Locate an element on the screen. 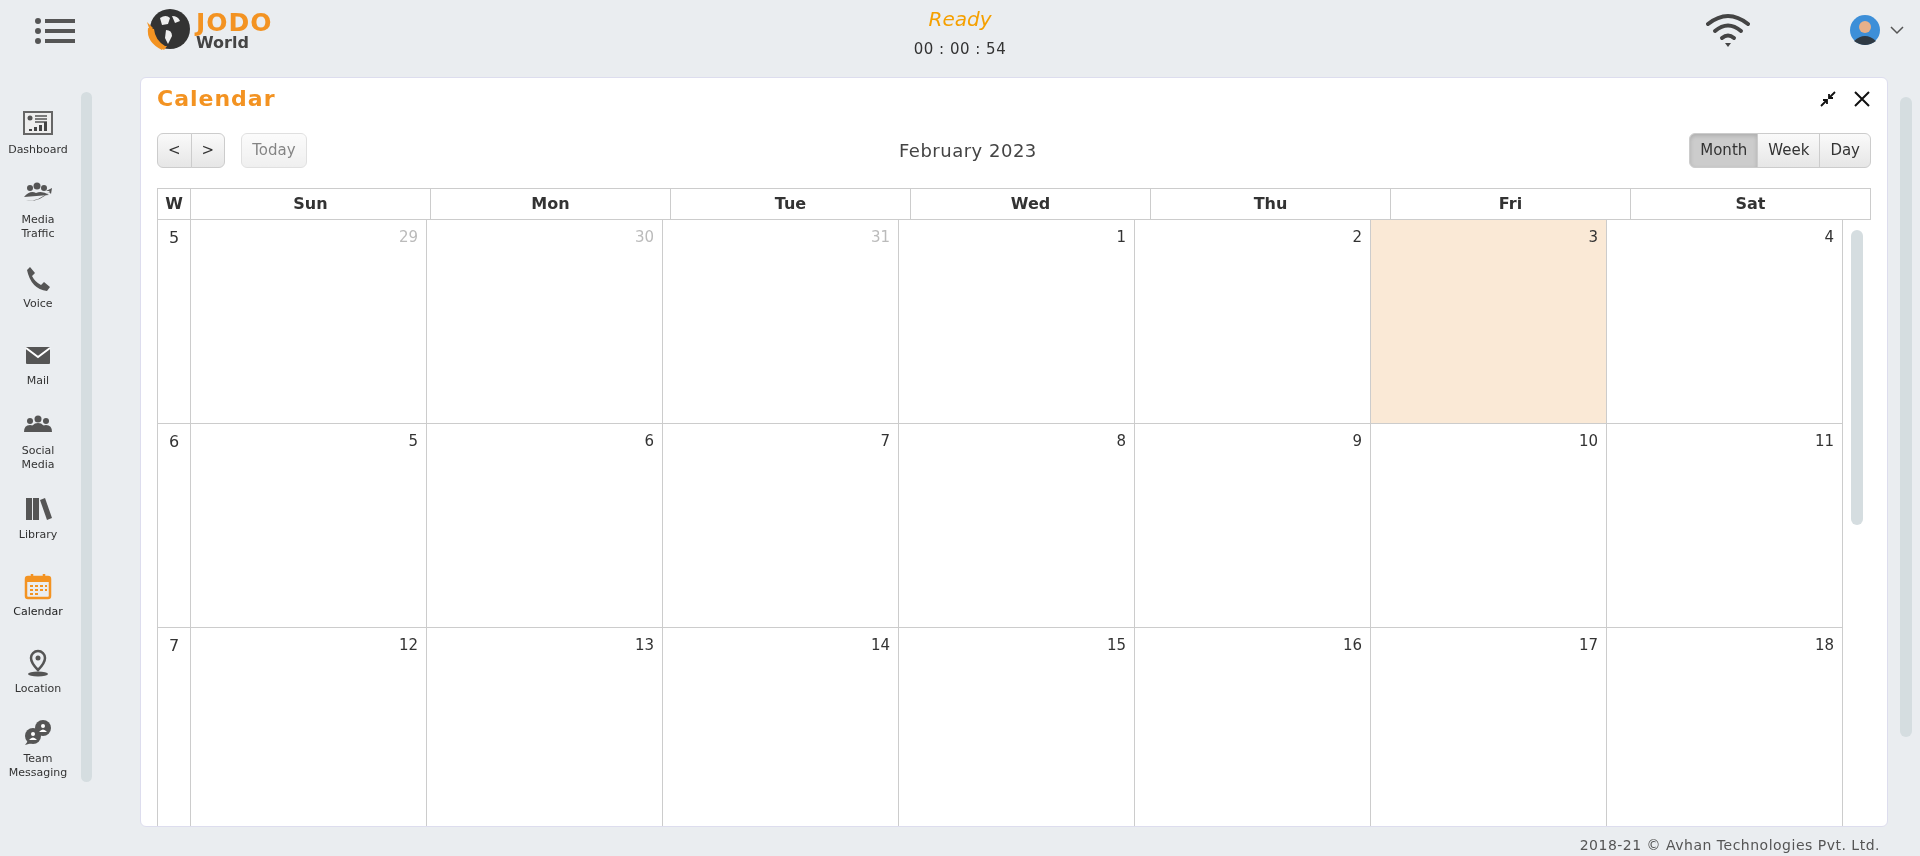 The width and height of the screenshot is (1920, 856). day-number: 18 is located at coordinates (1824, 644).